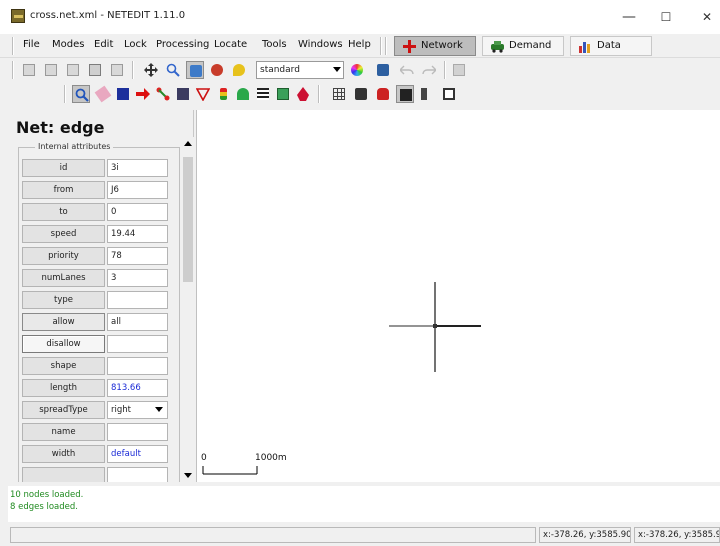  Describe the element at coordinates (359, 44) in the screenshot. I see `menu-help: Help` at that location.